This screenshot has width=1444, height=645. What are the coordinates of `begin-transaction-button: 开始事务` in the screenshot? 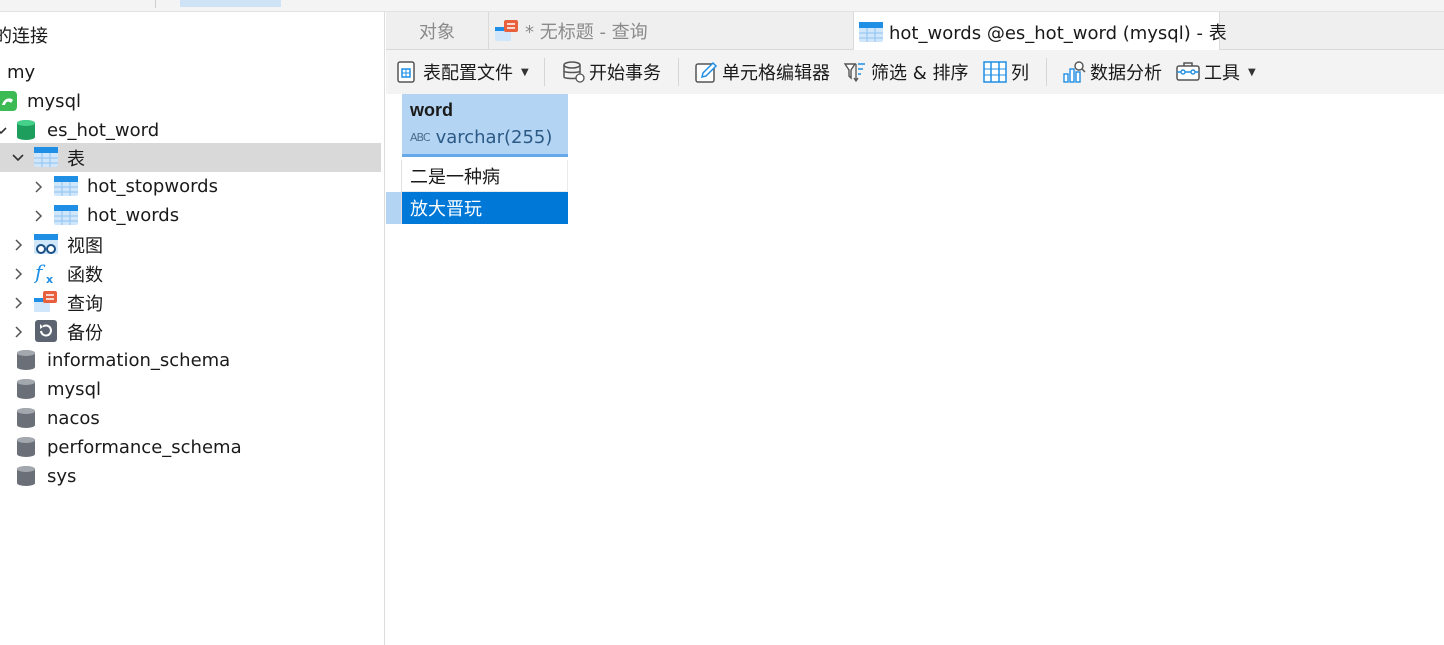 It's located at (611, 72).